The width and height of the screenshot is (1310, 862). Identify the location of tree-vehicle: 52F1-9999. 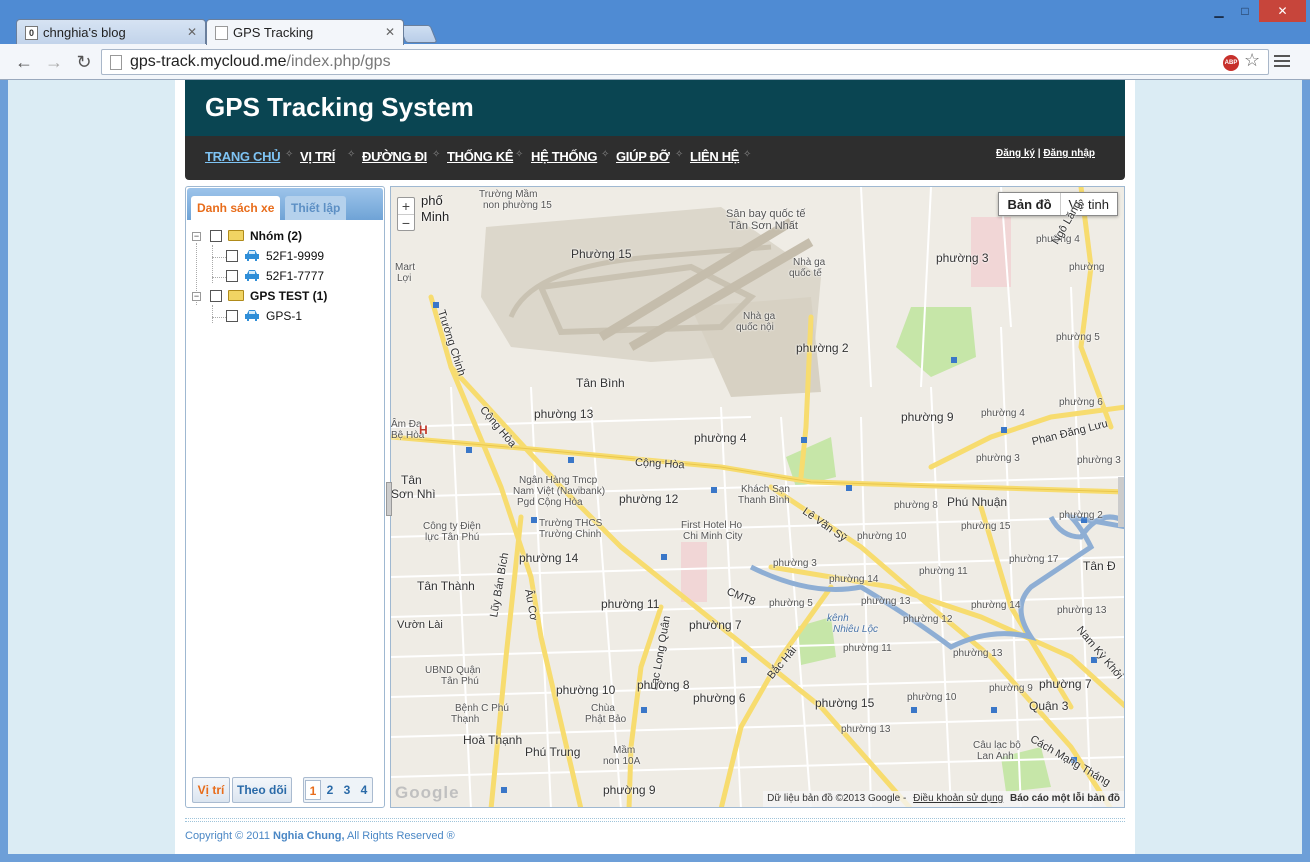
(287, 258).